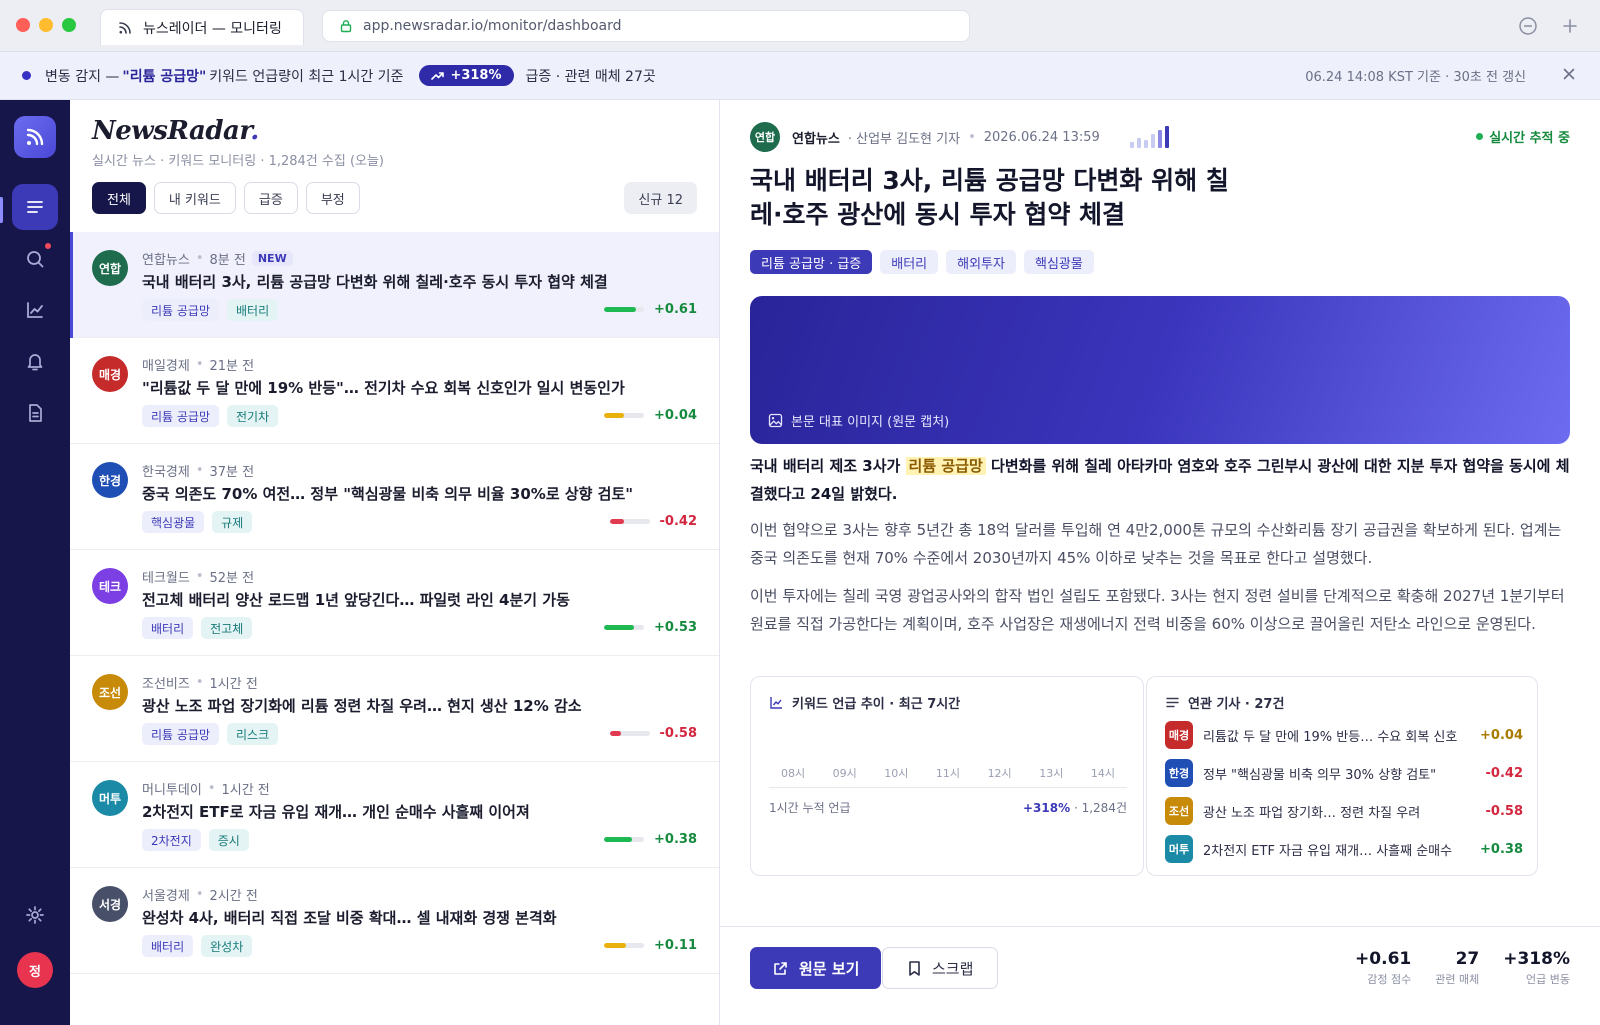 The width and height of the screenshot is (1600, 1025). I want to click on user-avatar: 정, so click(35, 970).